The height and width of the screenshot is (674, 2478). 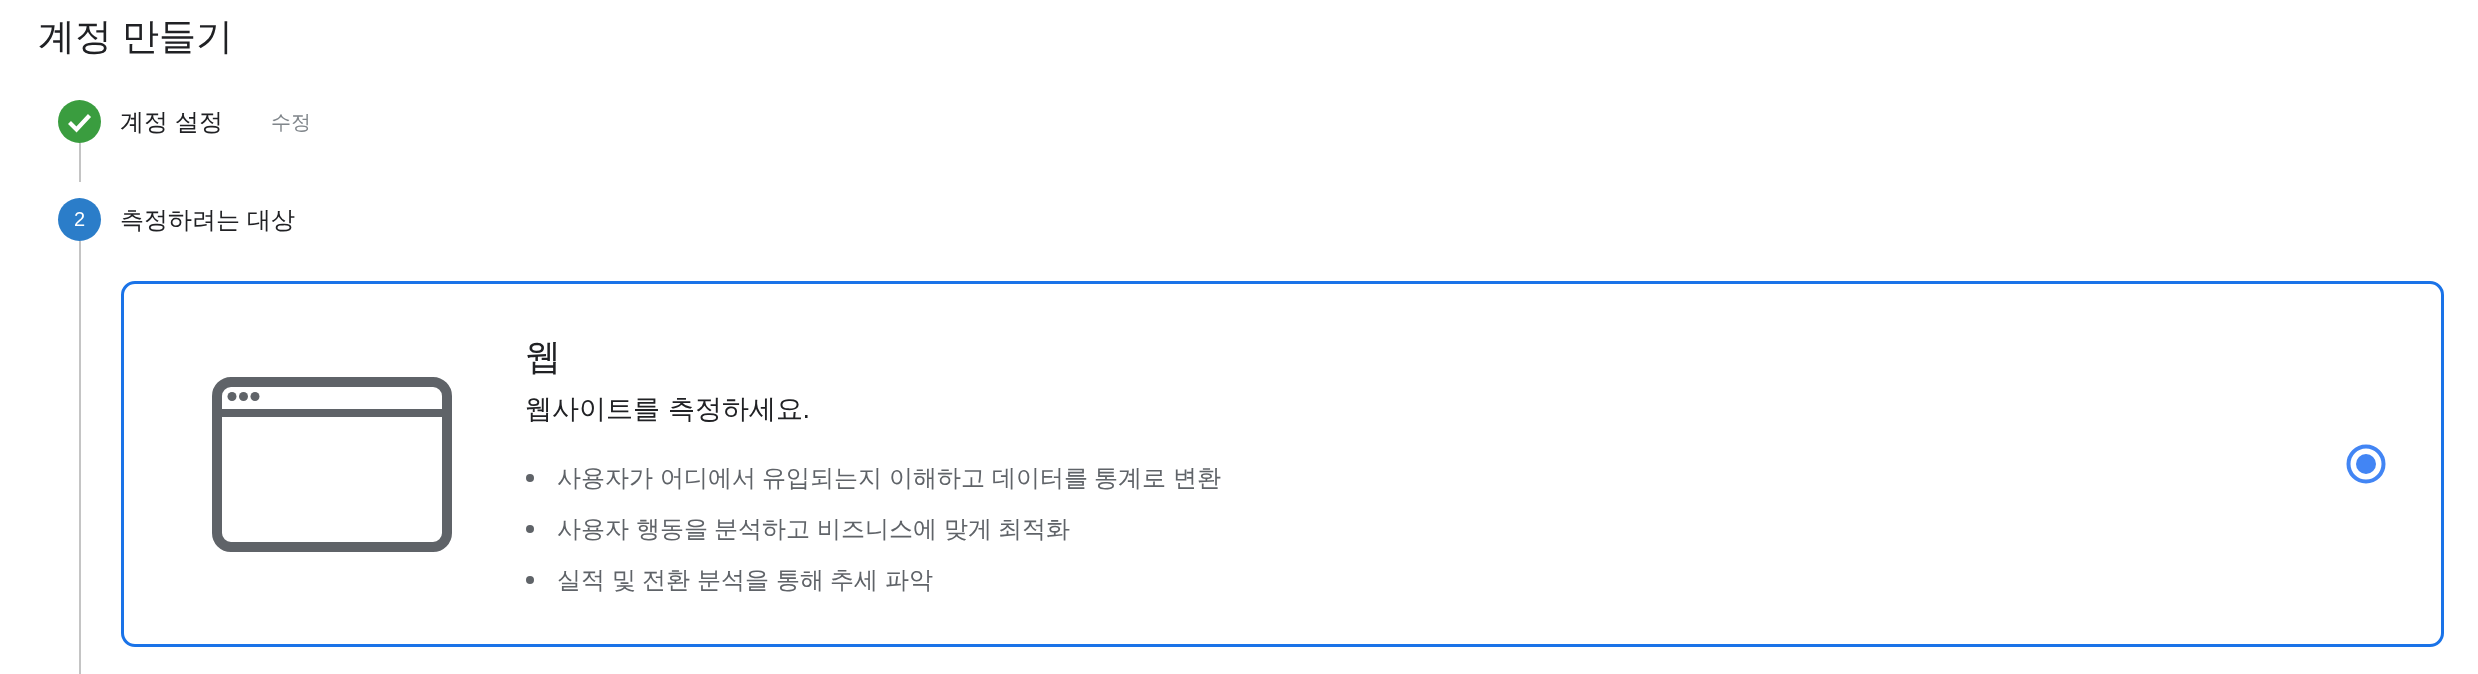 I want to click on edit-link: 수정, so click(x=290, y=121).